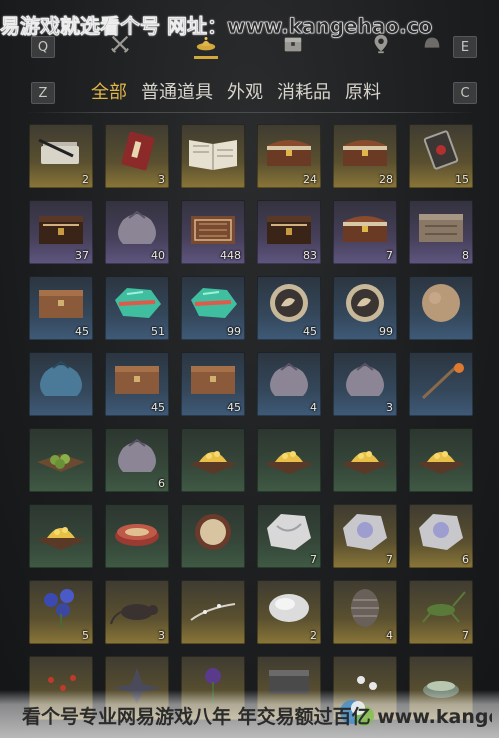 The image size is (499, 738). I want to click on pine-cone-icon, so click(365, 607).